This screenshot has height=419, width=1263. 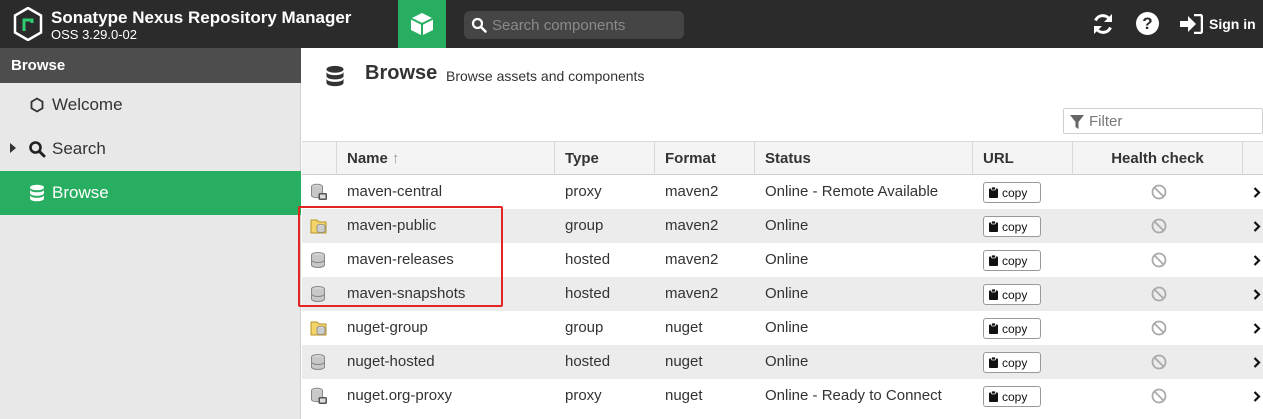 I want to click on column-header-type: Type, so click(x=605, y=158).